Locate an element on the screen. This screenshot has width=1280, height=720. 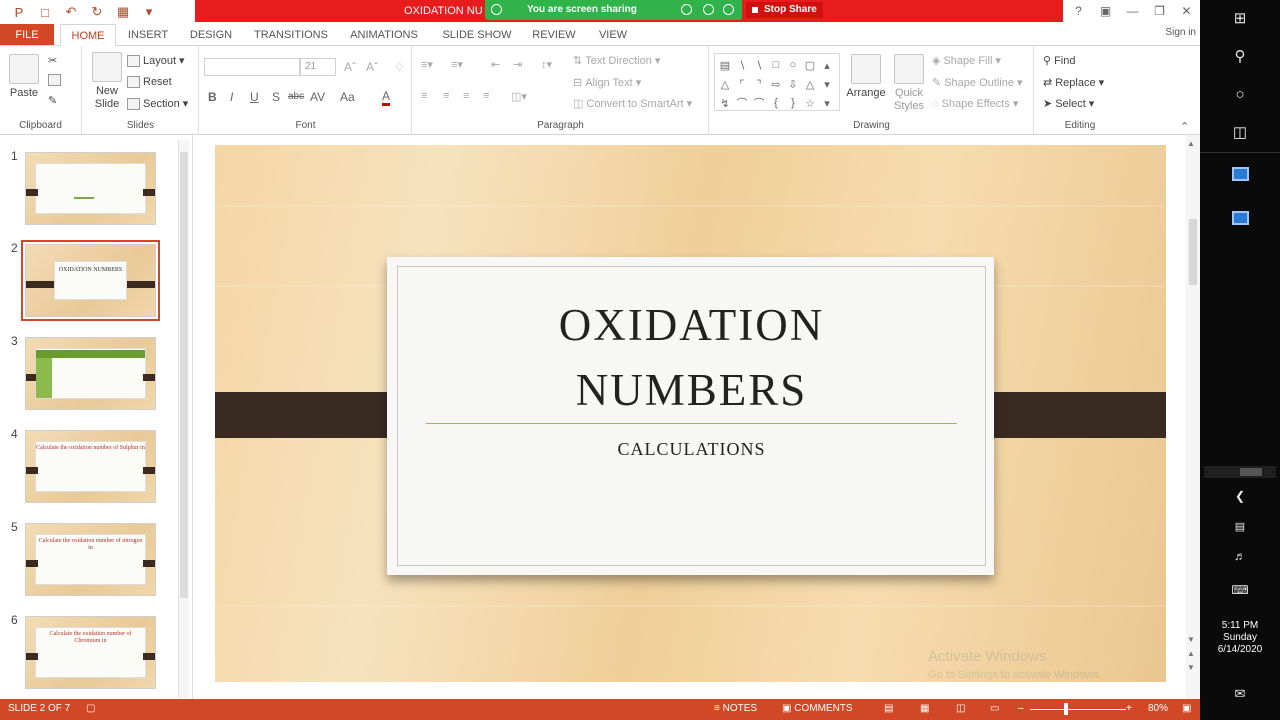
freeform-shape-icon: ↯ is located at coordinates (725, 103).